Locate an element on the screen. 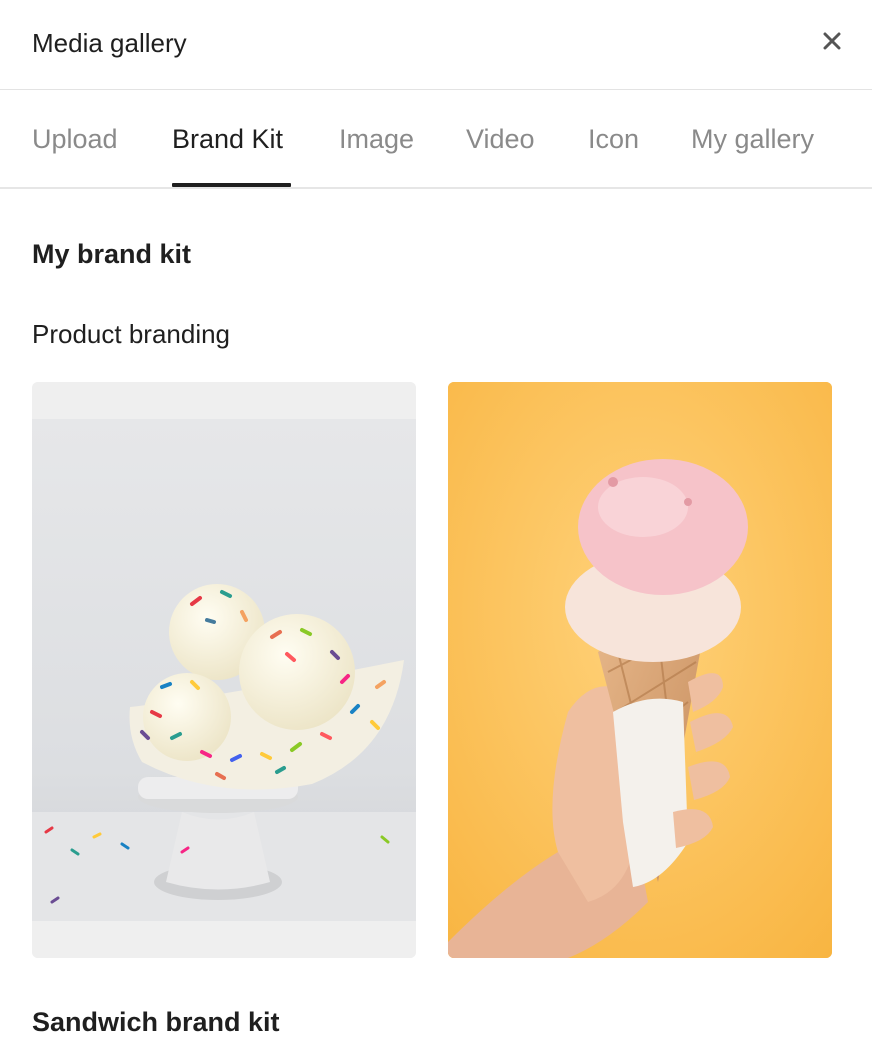 This screenshot has height=1040, width=872. tab-icon: Icon is located at coordinates (613, 139).